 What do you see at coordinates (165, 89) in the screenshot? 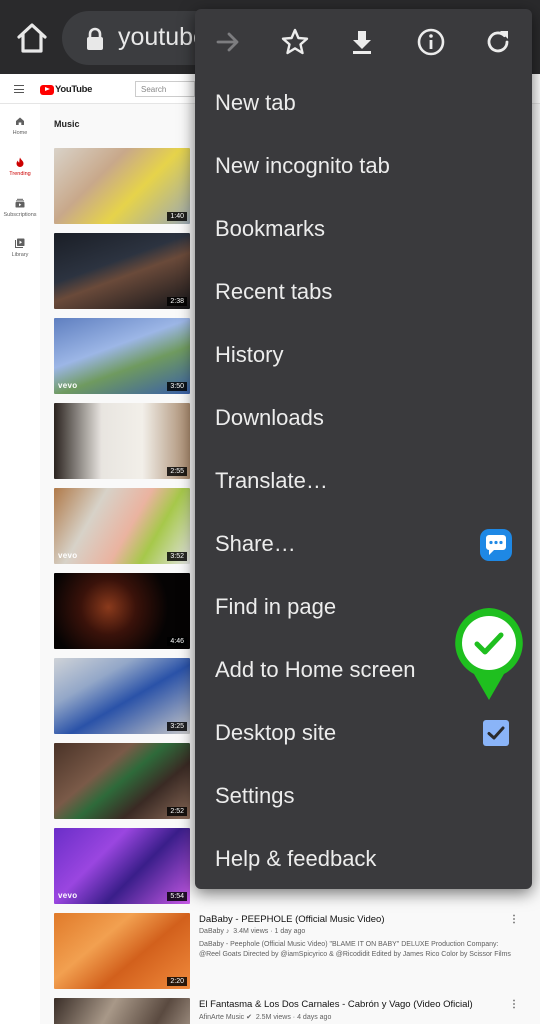
I see `yt-search-input: Search` at bounding box center [165, 89].